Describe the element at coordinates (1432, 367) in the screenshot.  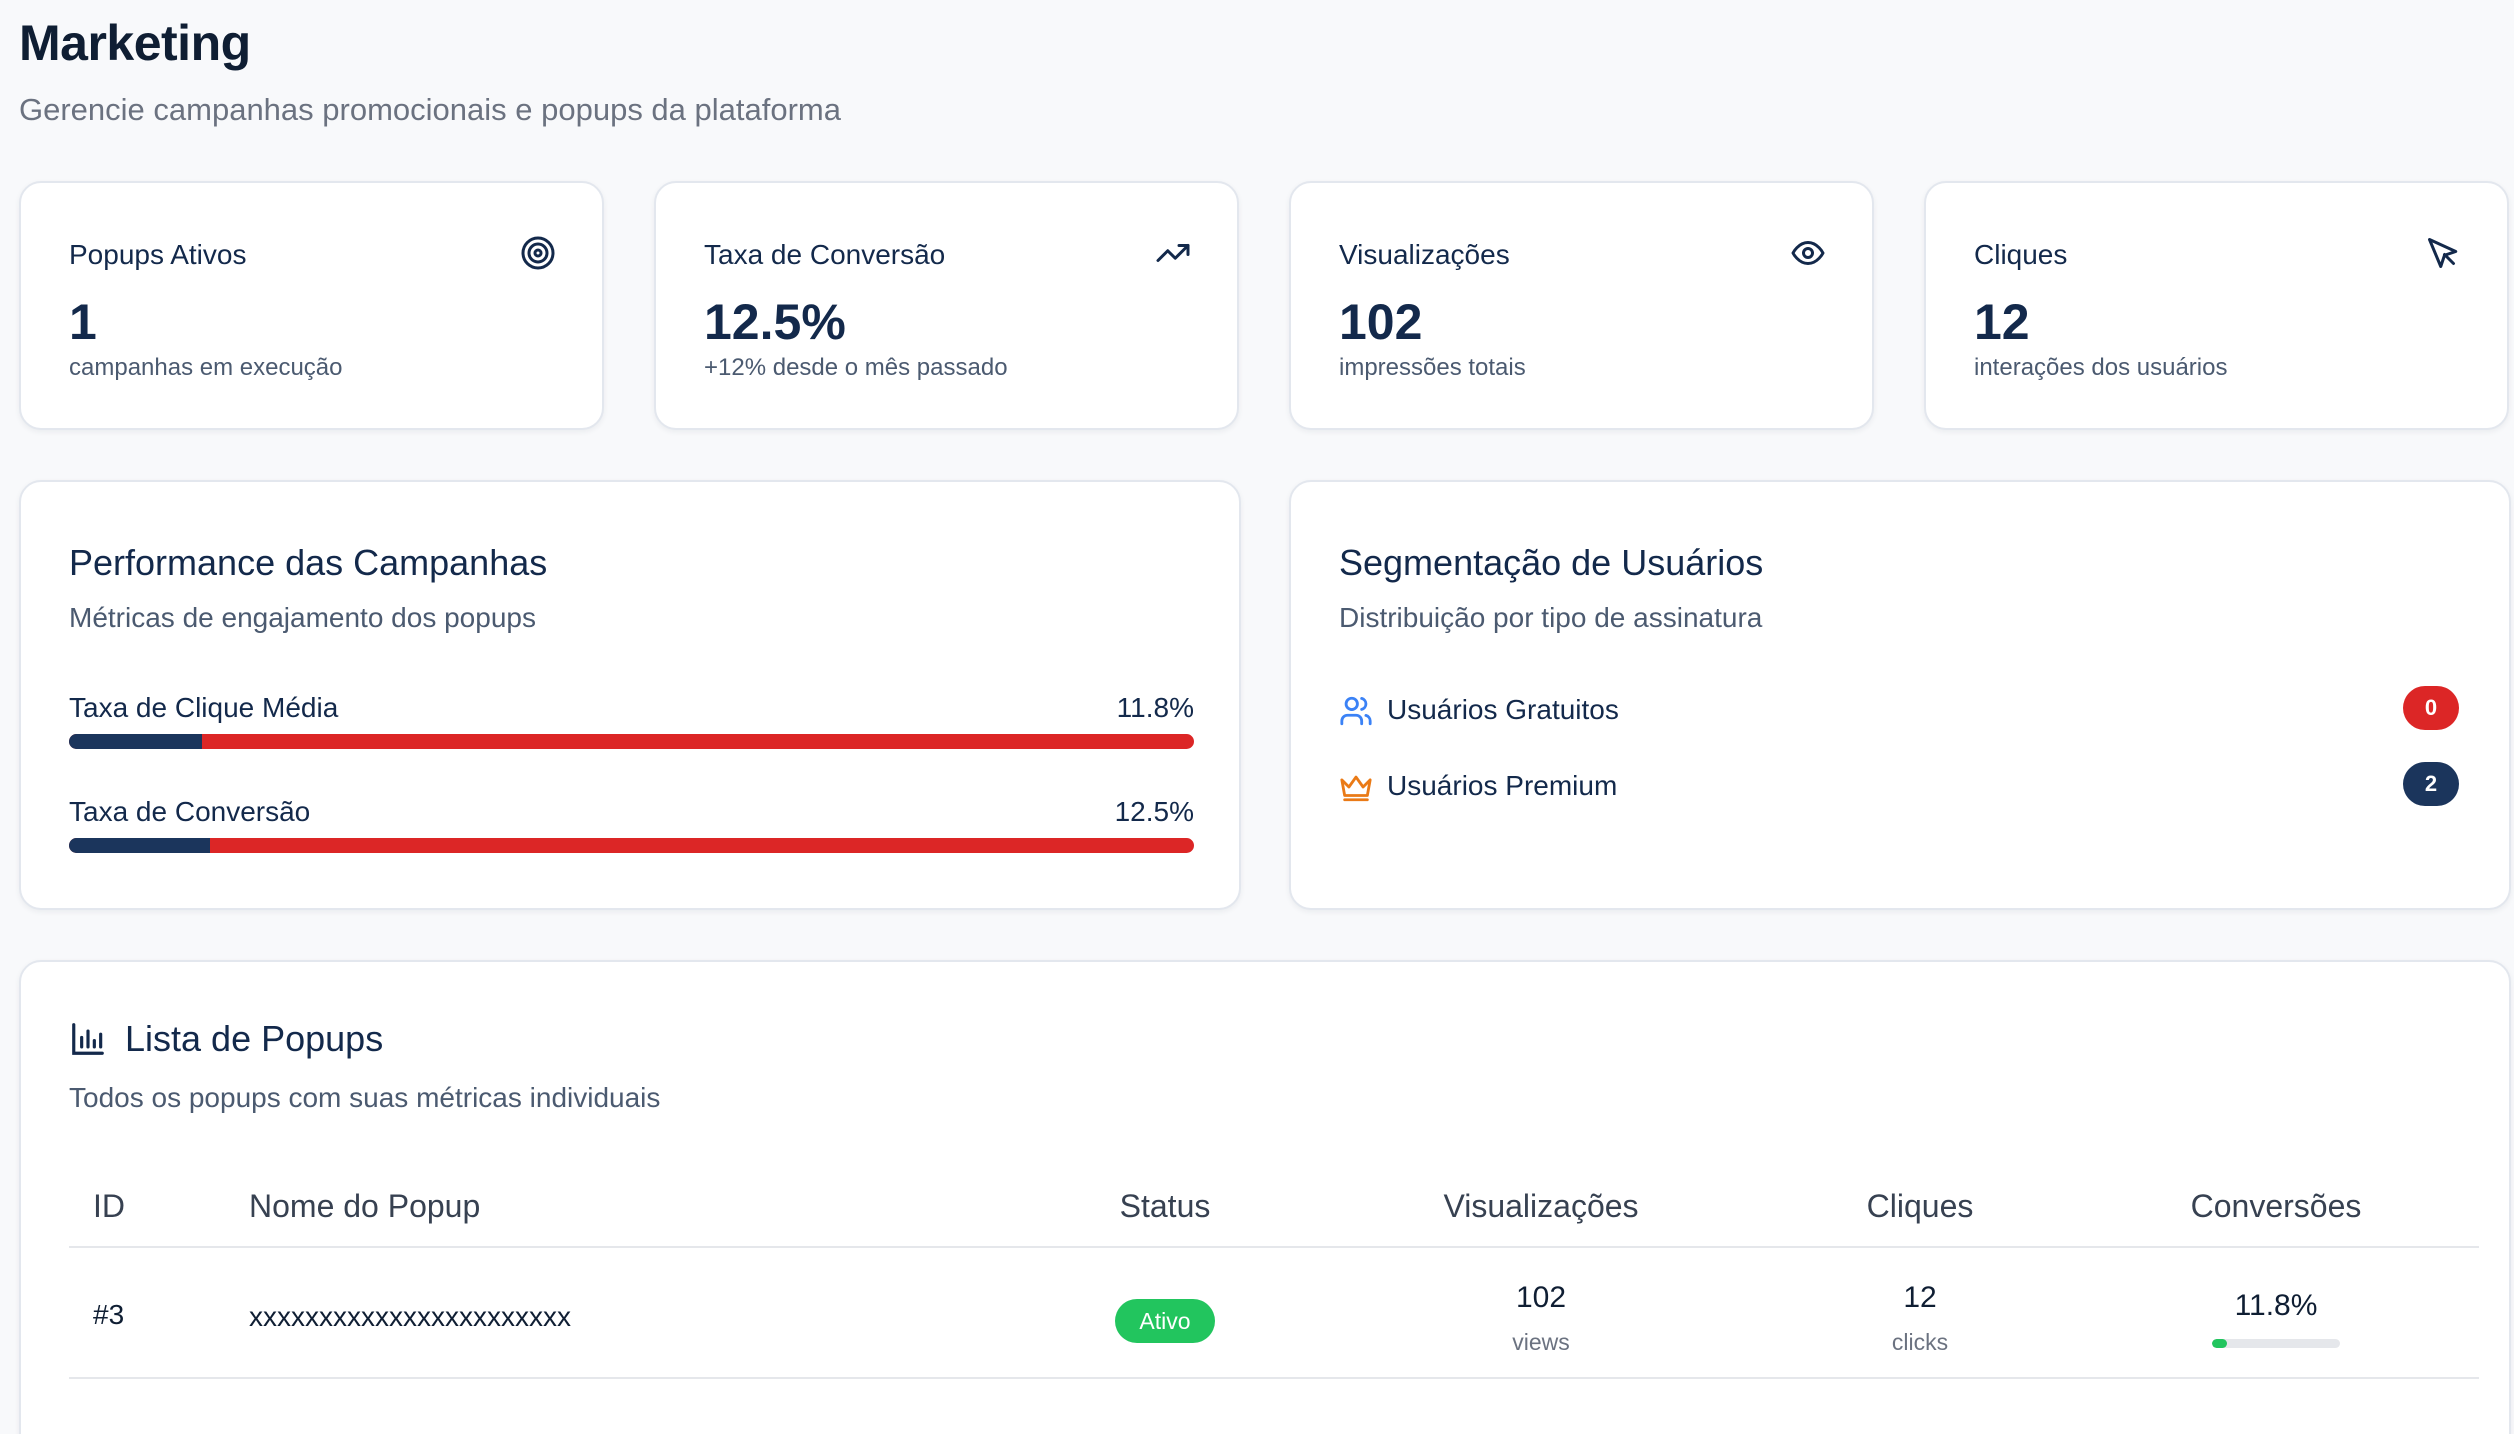
I see `stat-description: impressões totais` at that location.